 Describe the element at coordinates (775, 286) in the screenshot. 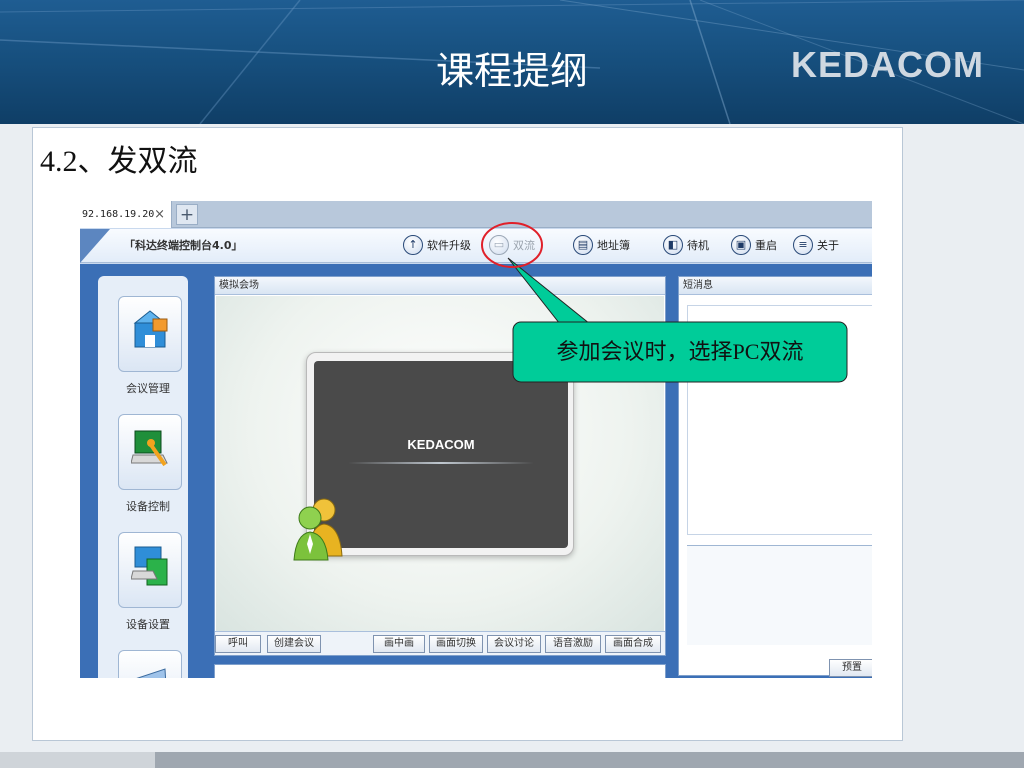

I see `message-panel-title: 短消息` at that location.